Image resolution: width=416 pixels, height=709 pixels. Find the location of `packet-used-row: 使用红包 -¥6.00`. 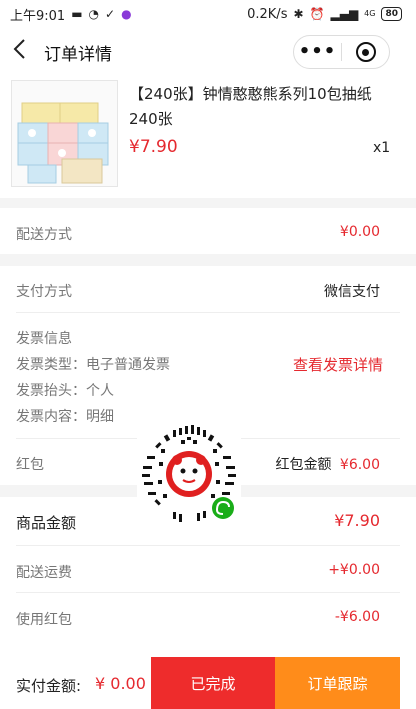

packet-used-row: 使用红包 -¥6.00 is located at coordinates (208, 616).